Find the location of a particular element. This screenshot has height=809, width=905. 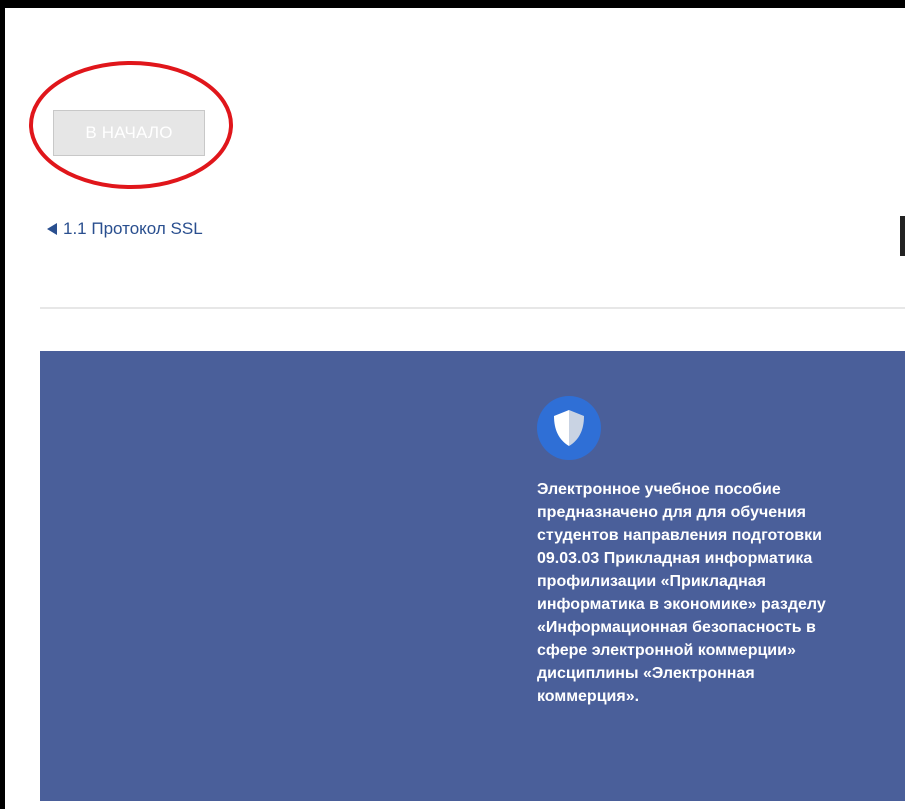

shield-icon is located at coordinates (569, 428).